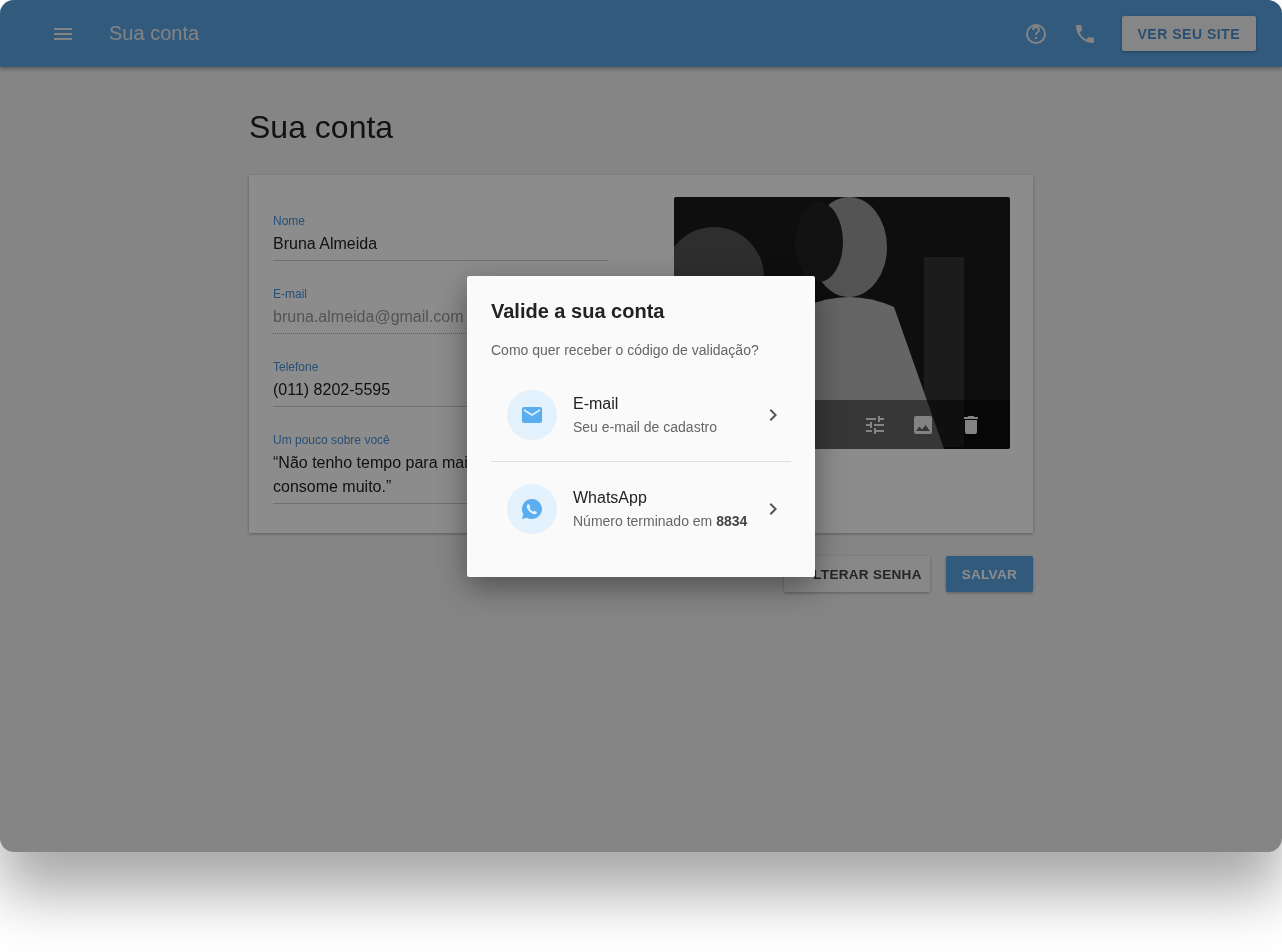 Image resolution: width=1282 pixels, height=952 pixels. I want to click on field-value: Bruna Almeida, so click(325, 244).